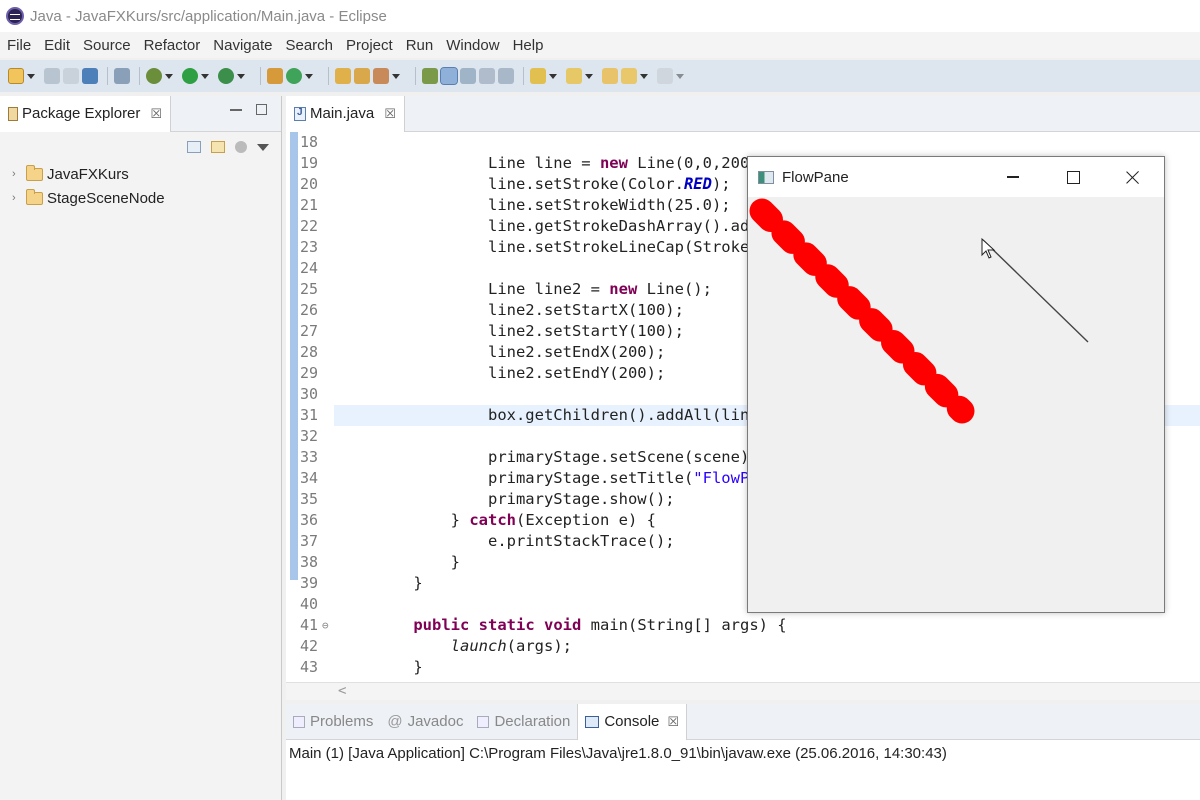 Image resolution: width=1200 pixels, height=800 pixels. I want to click on code-text: line.setStrokeLineCap(StrokeLine, so click(581, 247).